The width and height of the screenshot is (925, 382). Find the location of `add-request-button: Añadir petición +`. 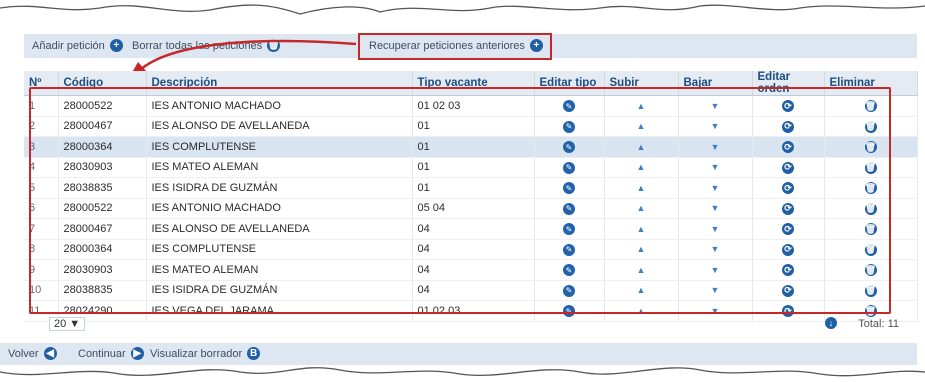

add-request-button: Añadir petición + is located at coordinates (77, 45).